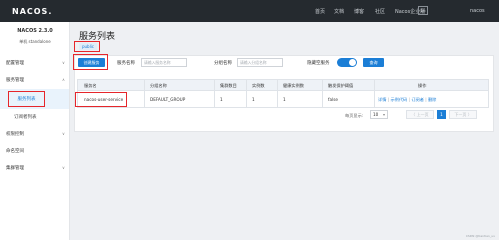  I want to click on hide-empty-label: 隐藏空服务, so click(318, 63).